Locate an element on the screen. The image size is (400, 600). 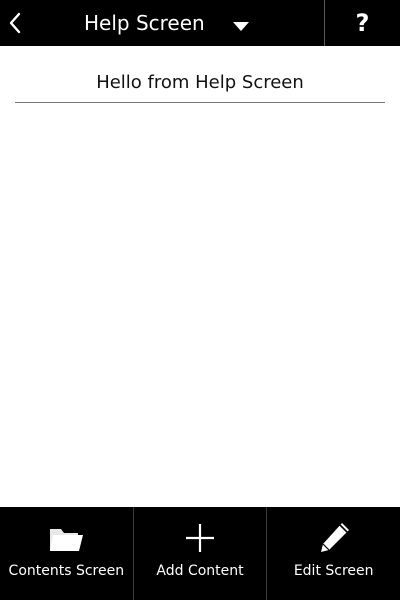
back-button is located at coordinates (15, 23).